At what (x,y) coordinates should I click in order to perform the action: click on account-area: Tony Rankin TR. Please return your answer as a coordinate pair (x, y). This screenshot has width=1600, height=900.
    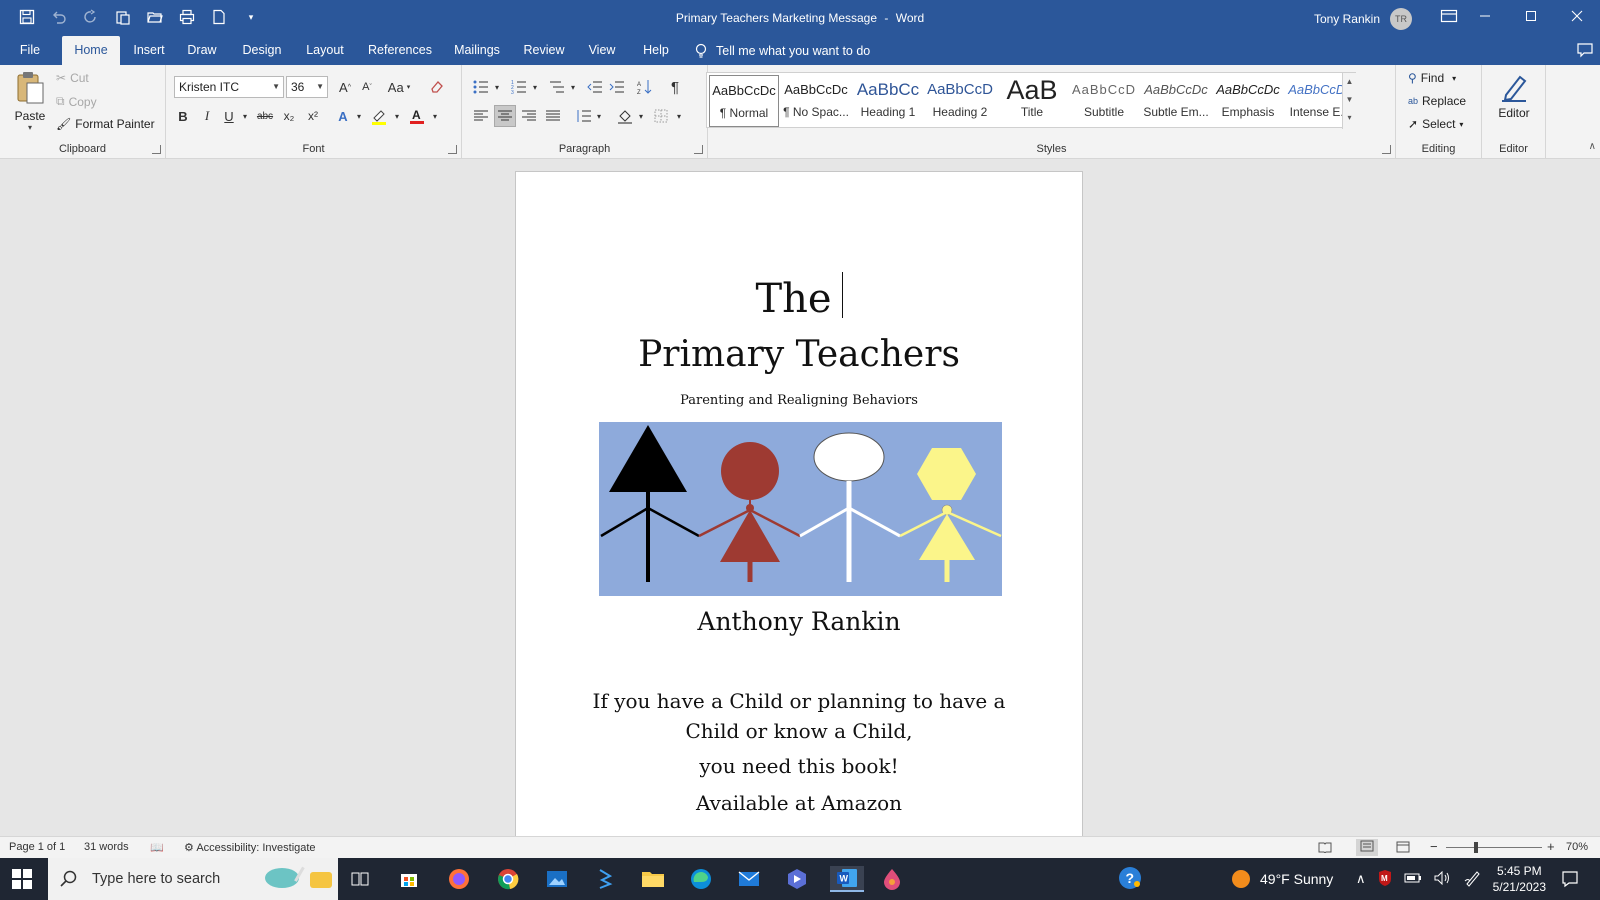
    Looking at the image, I should click on (1363, 19).